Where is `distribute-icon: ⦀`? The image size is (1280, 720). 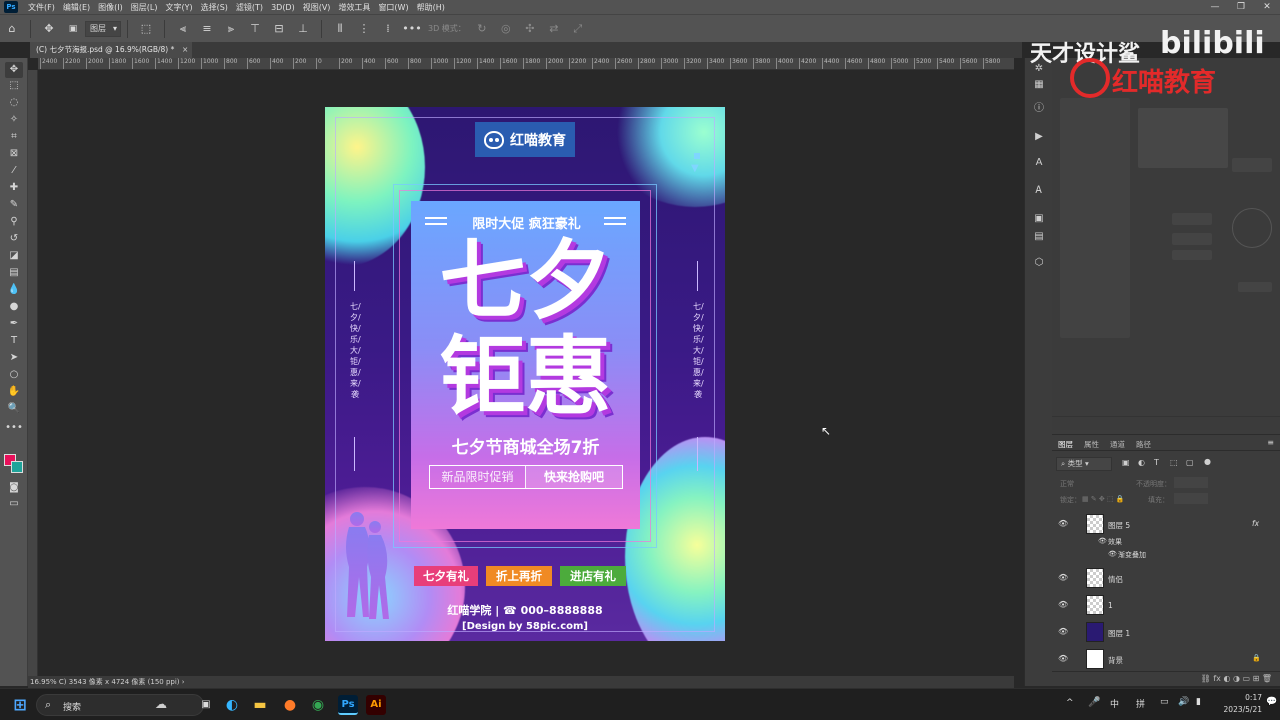 distribute-icon: ⦀ is located at coordinates (340, 29).